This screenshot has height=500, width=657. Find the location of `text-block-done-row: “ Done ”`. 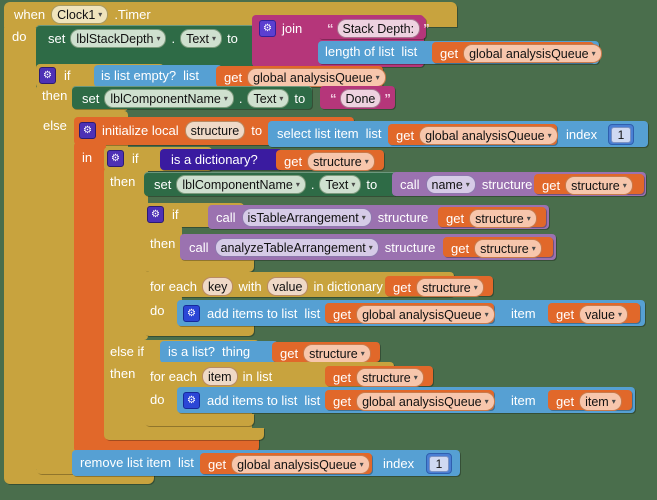

text-block-done-row: “ Done ” is located at coordinates (360, 98).